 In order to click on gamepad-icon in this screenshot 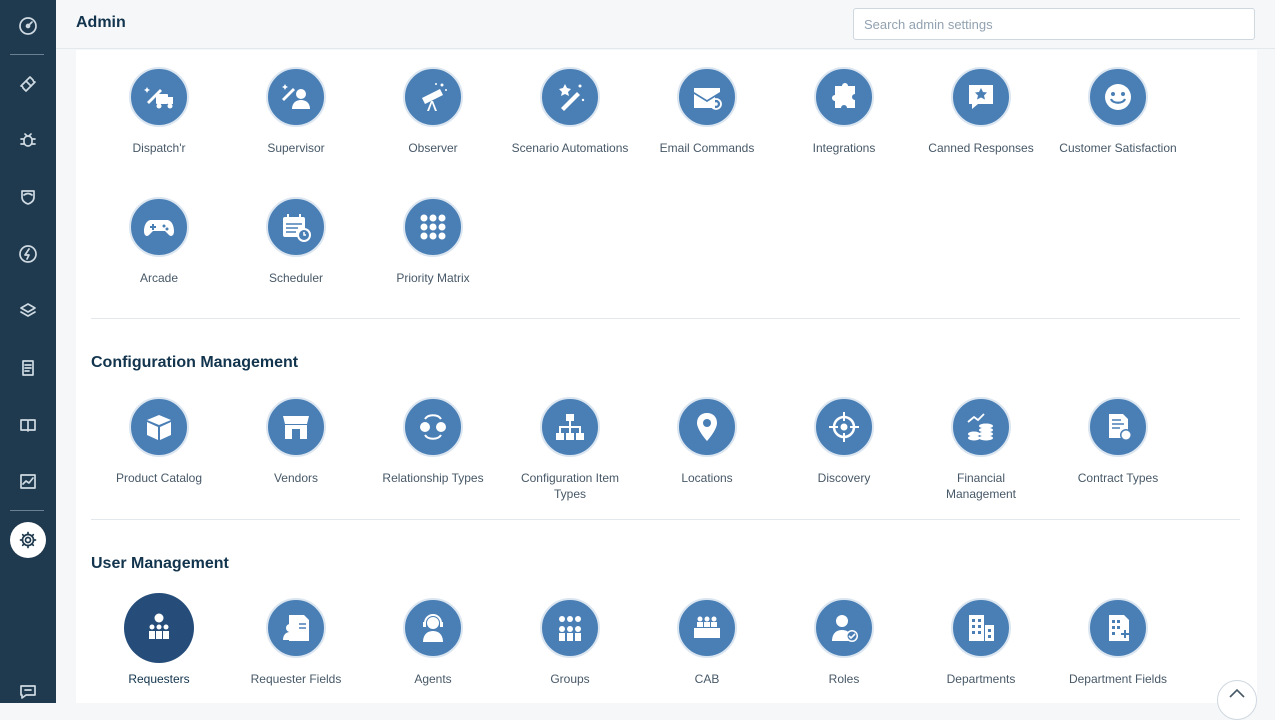, I will do `click(159, 228)`.